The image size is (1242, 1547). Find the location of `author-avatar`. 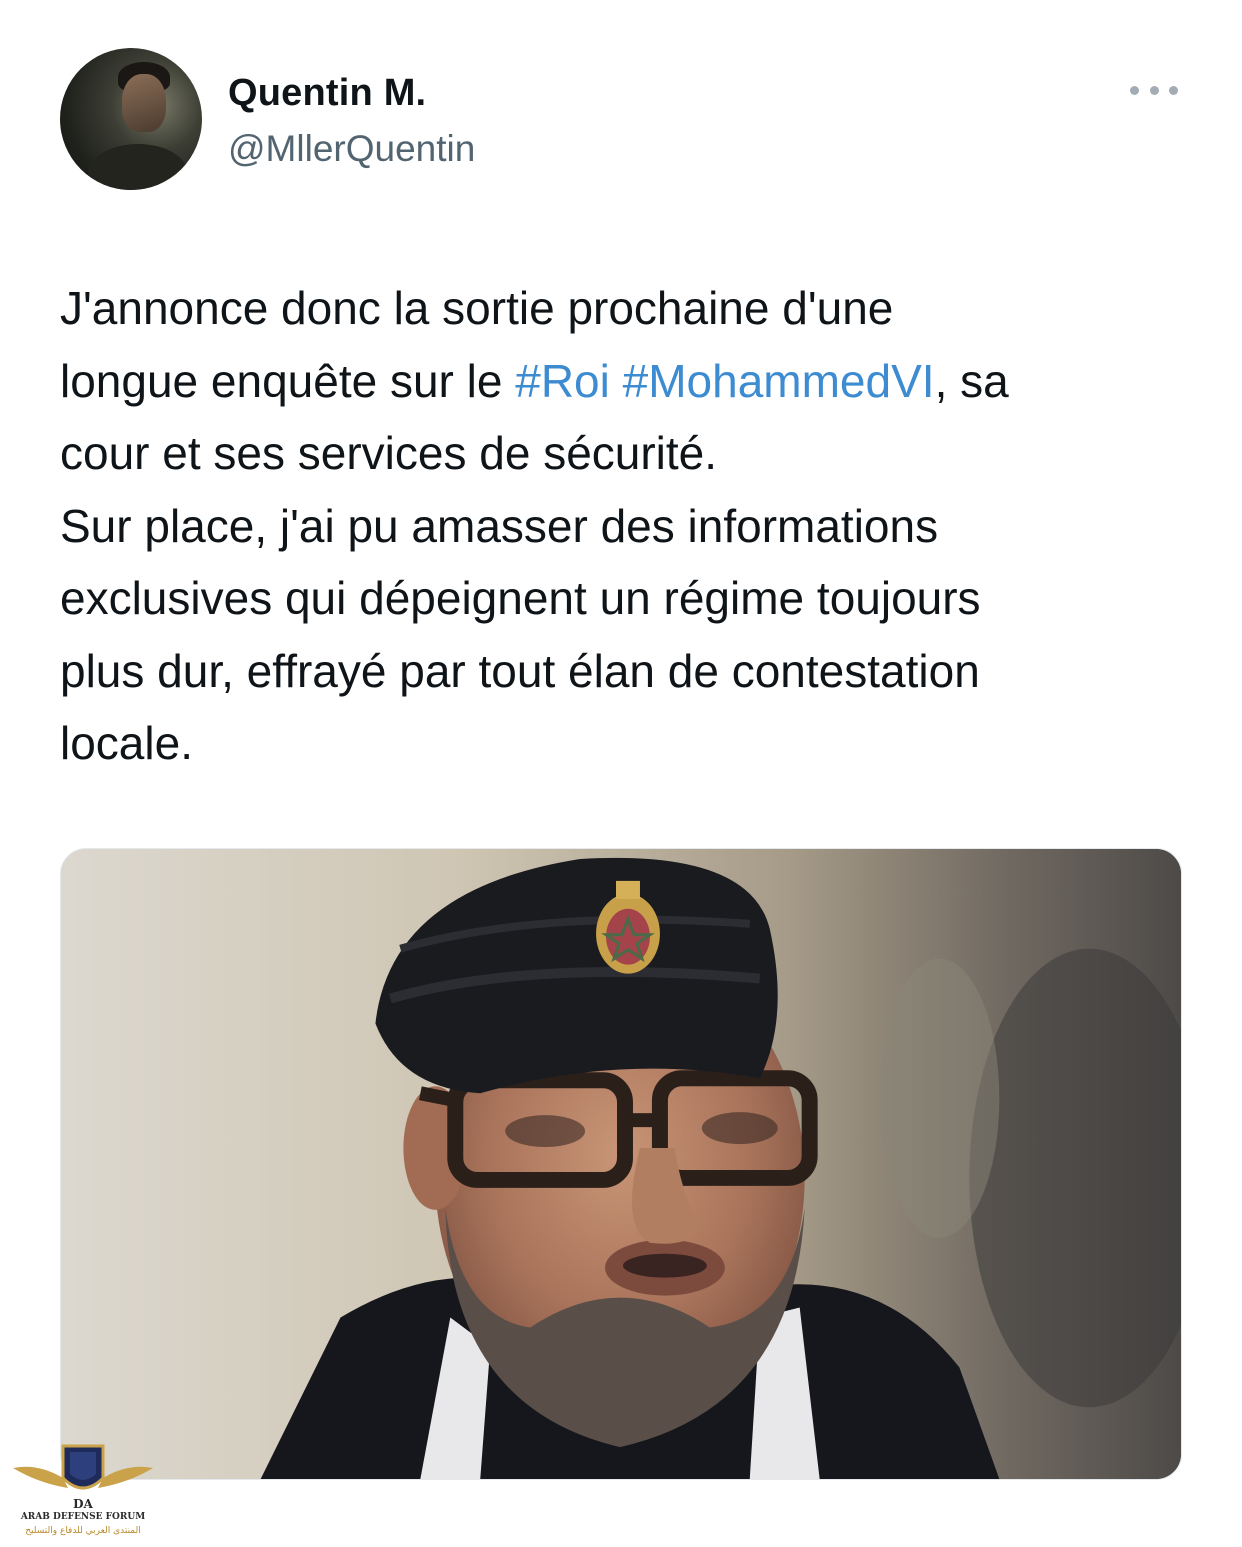

author-avatar is located at coordinates (131, 119).